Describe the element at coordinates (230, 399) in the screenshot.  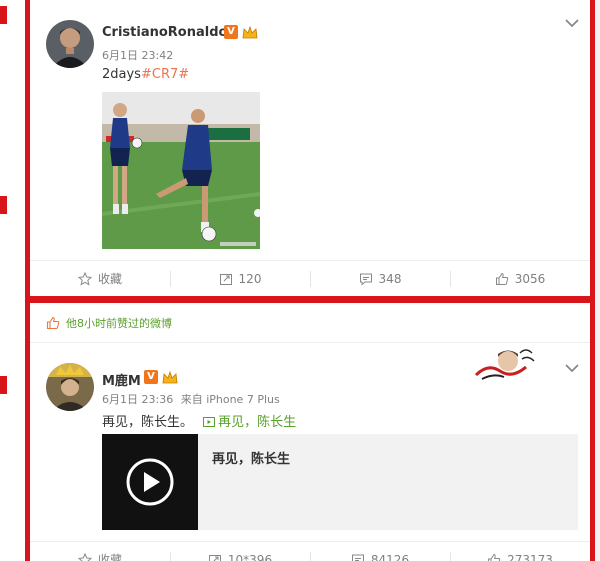
I see `post-source: 来自 iPhone 7 Plus` at that location.